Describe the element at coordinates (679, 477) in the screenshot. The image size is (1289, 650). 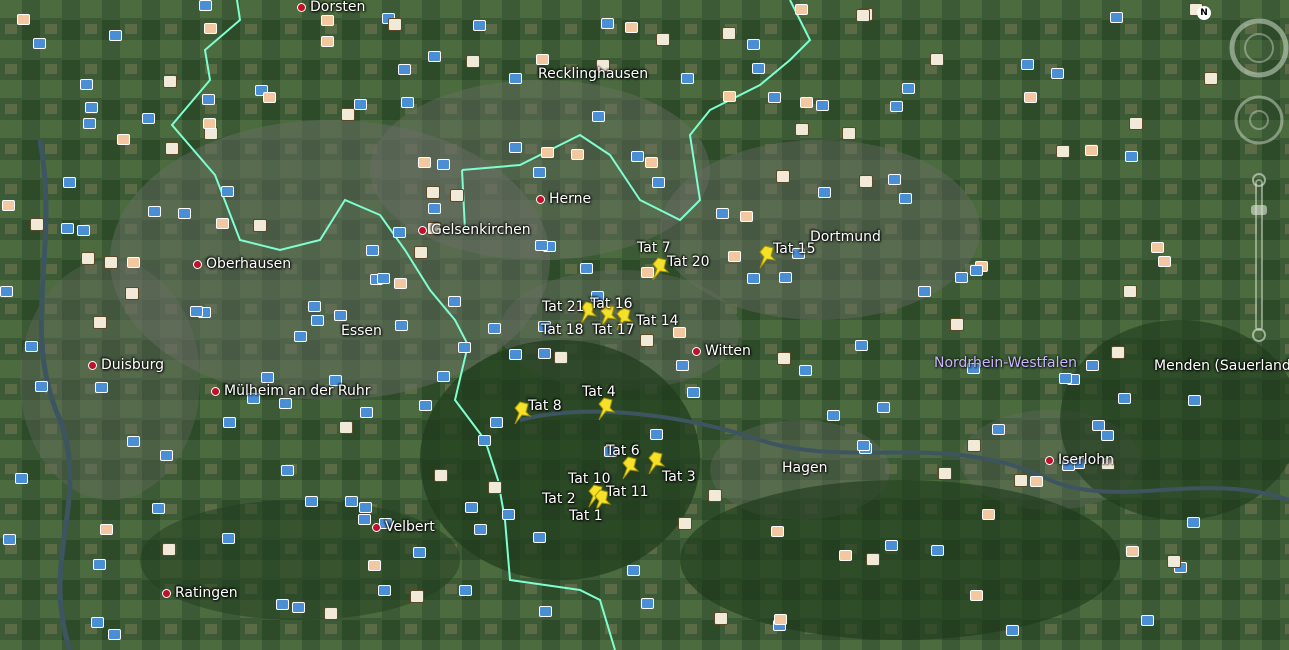
I see `placemark-label: Tat 3` at that location.